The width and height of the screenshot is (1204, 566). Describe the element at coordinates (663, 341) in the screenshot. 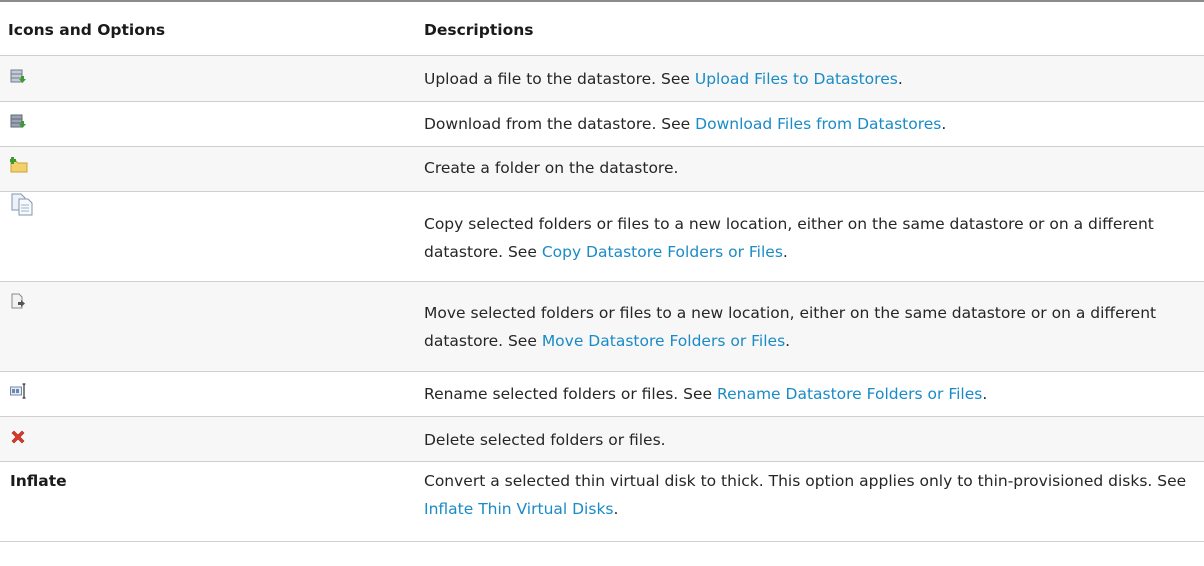

I see `move-folders-link: Move Datastore Folders or Files` at that location.